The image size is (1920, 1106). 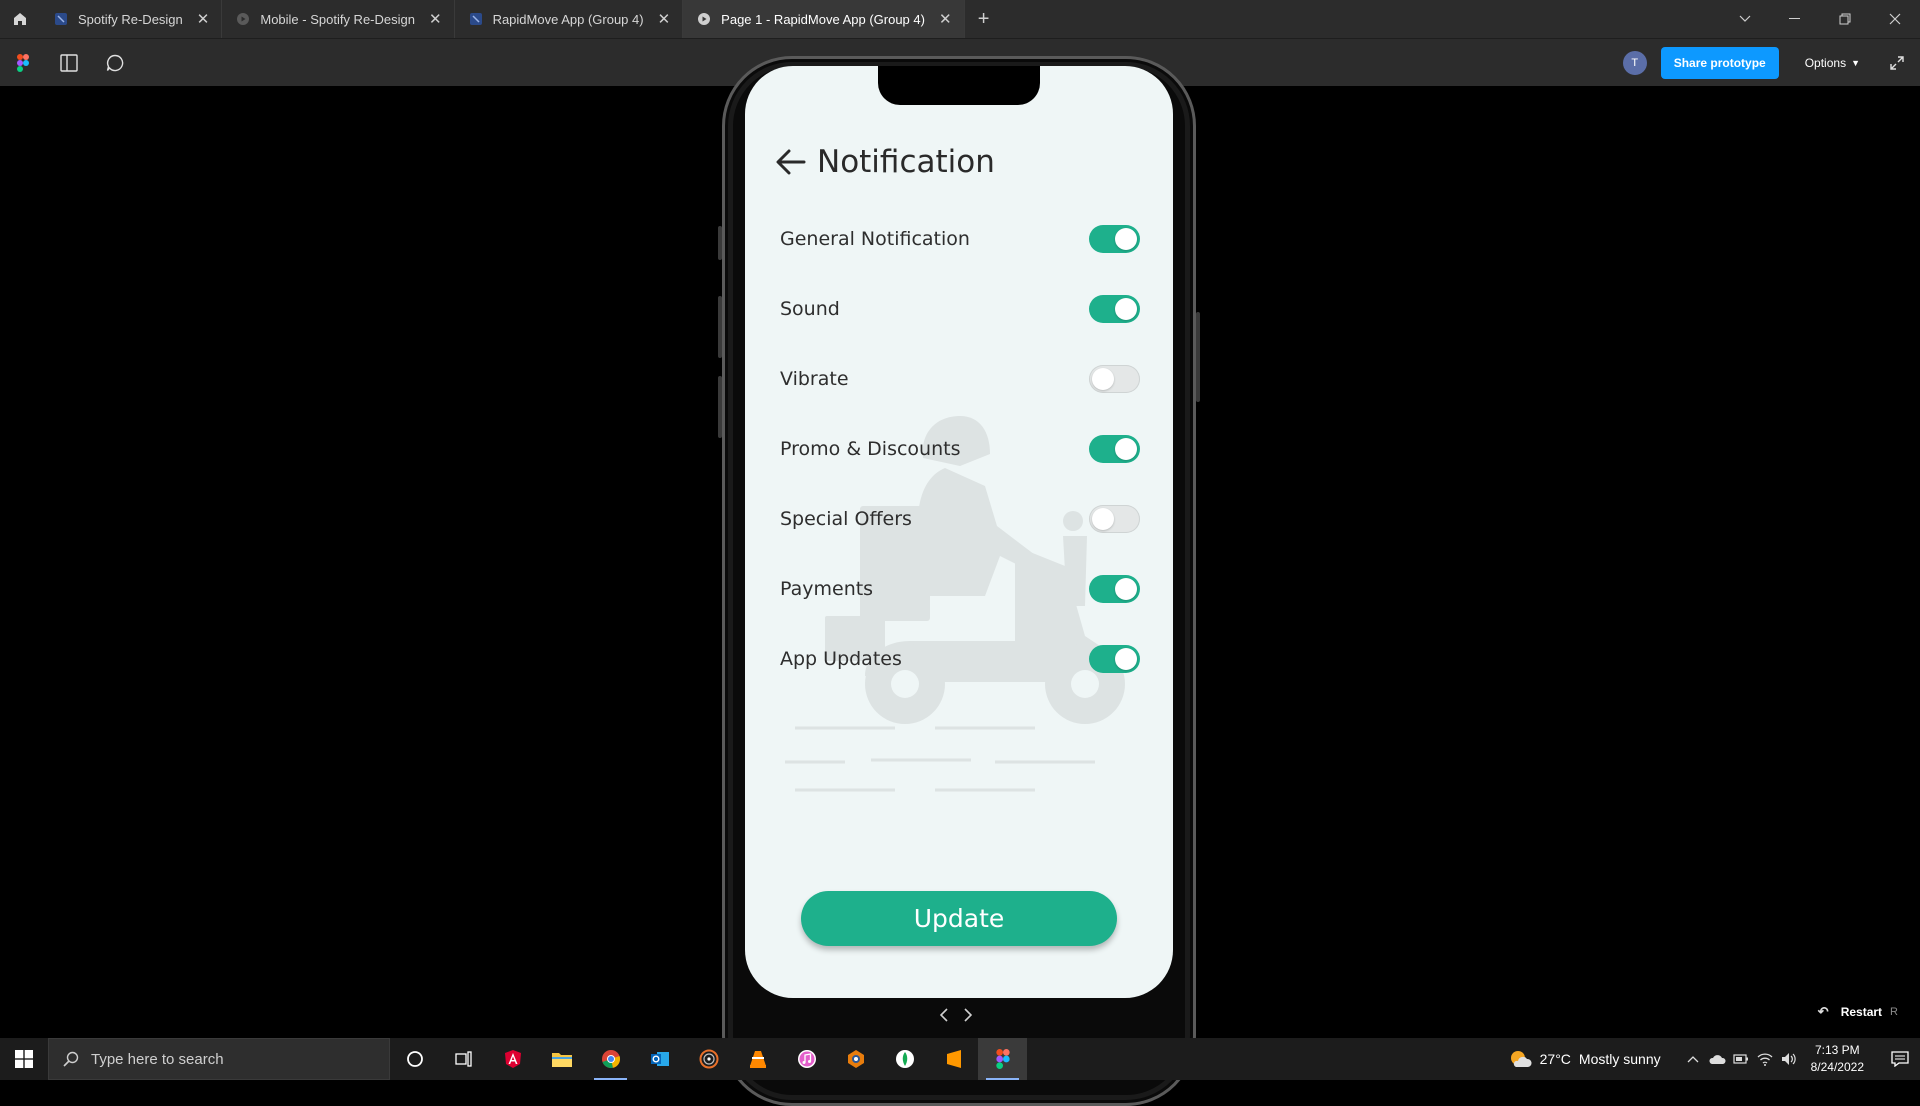 I want to click on network-button, so click(x=1765, y=1059).